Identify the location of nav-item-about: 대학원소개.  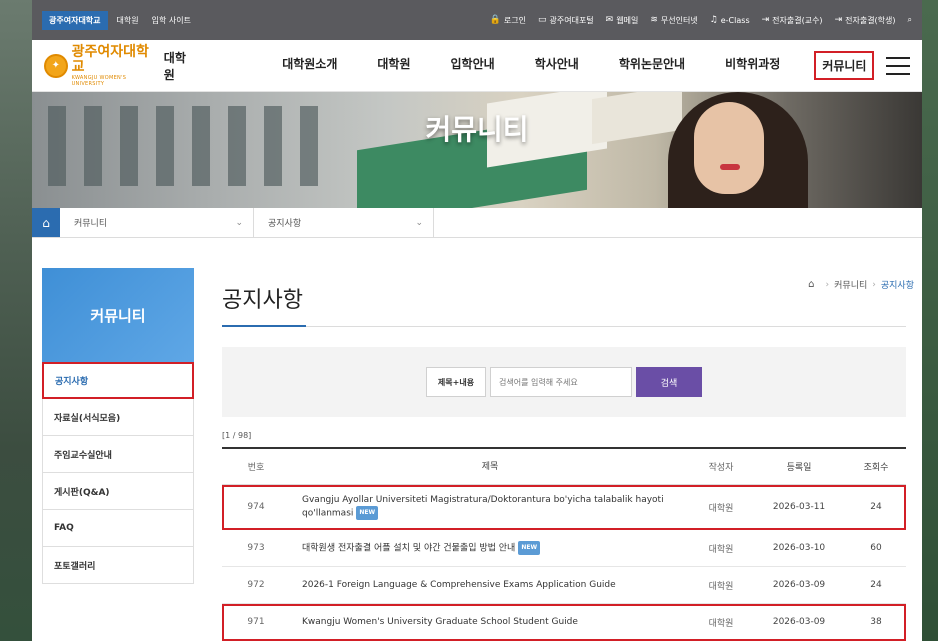
(309, 65).